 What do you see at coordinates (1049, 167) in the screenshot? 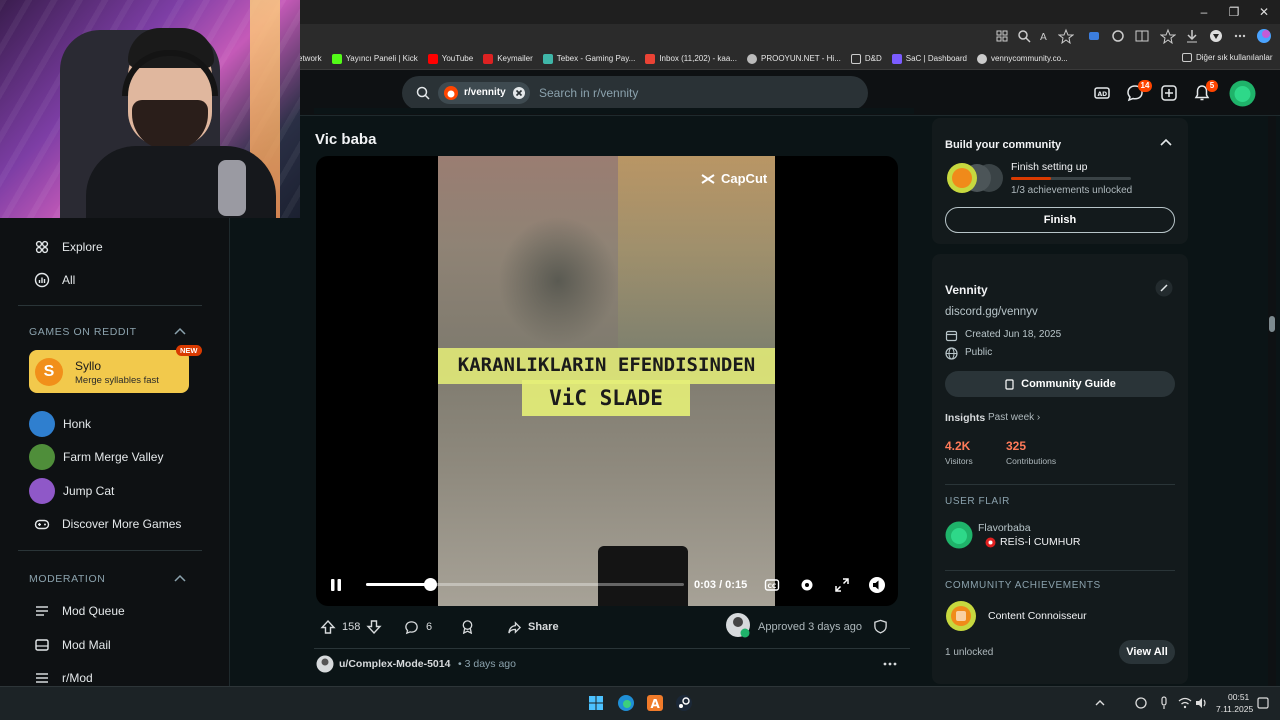
I see `setup-task: Finish setting up` at bounding box center [1049, 167].